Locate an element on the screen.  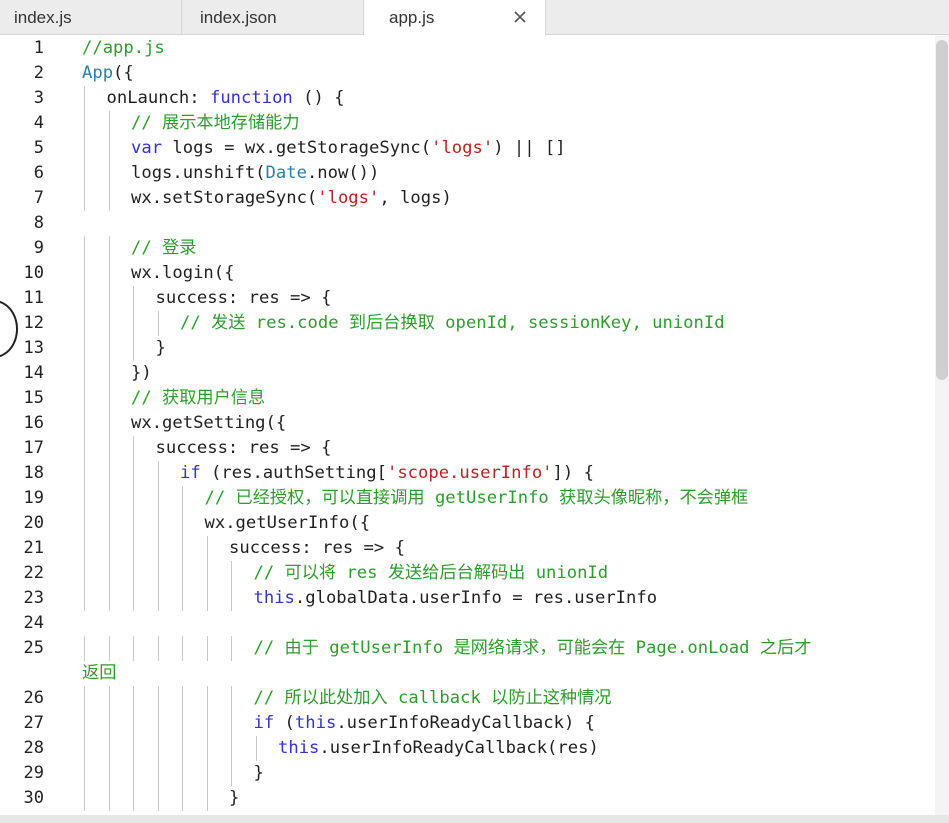
code-line: 16 wx.getSetting({ is located at coordinates (467, 423).